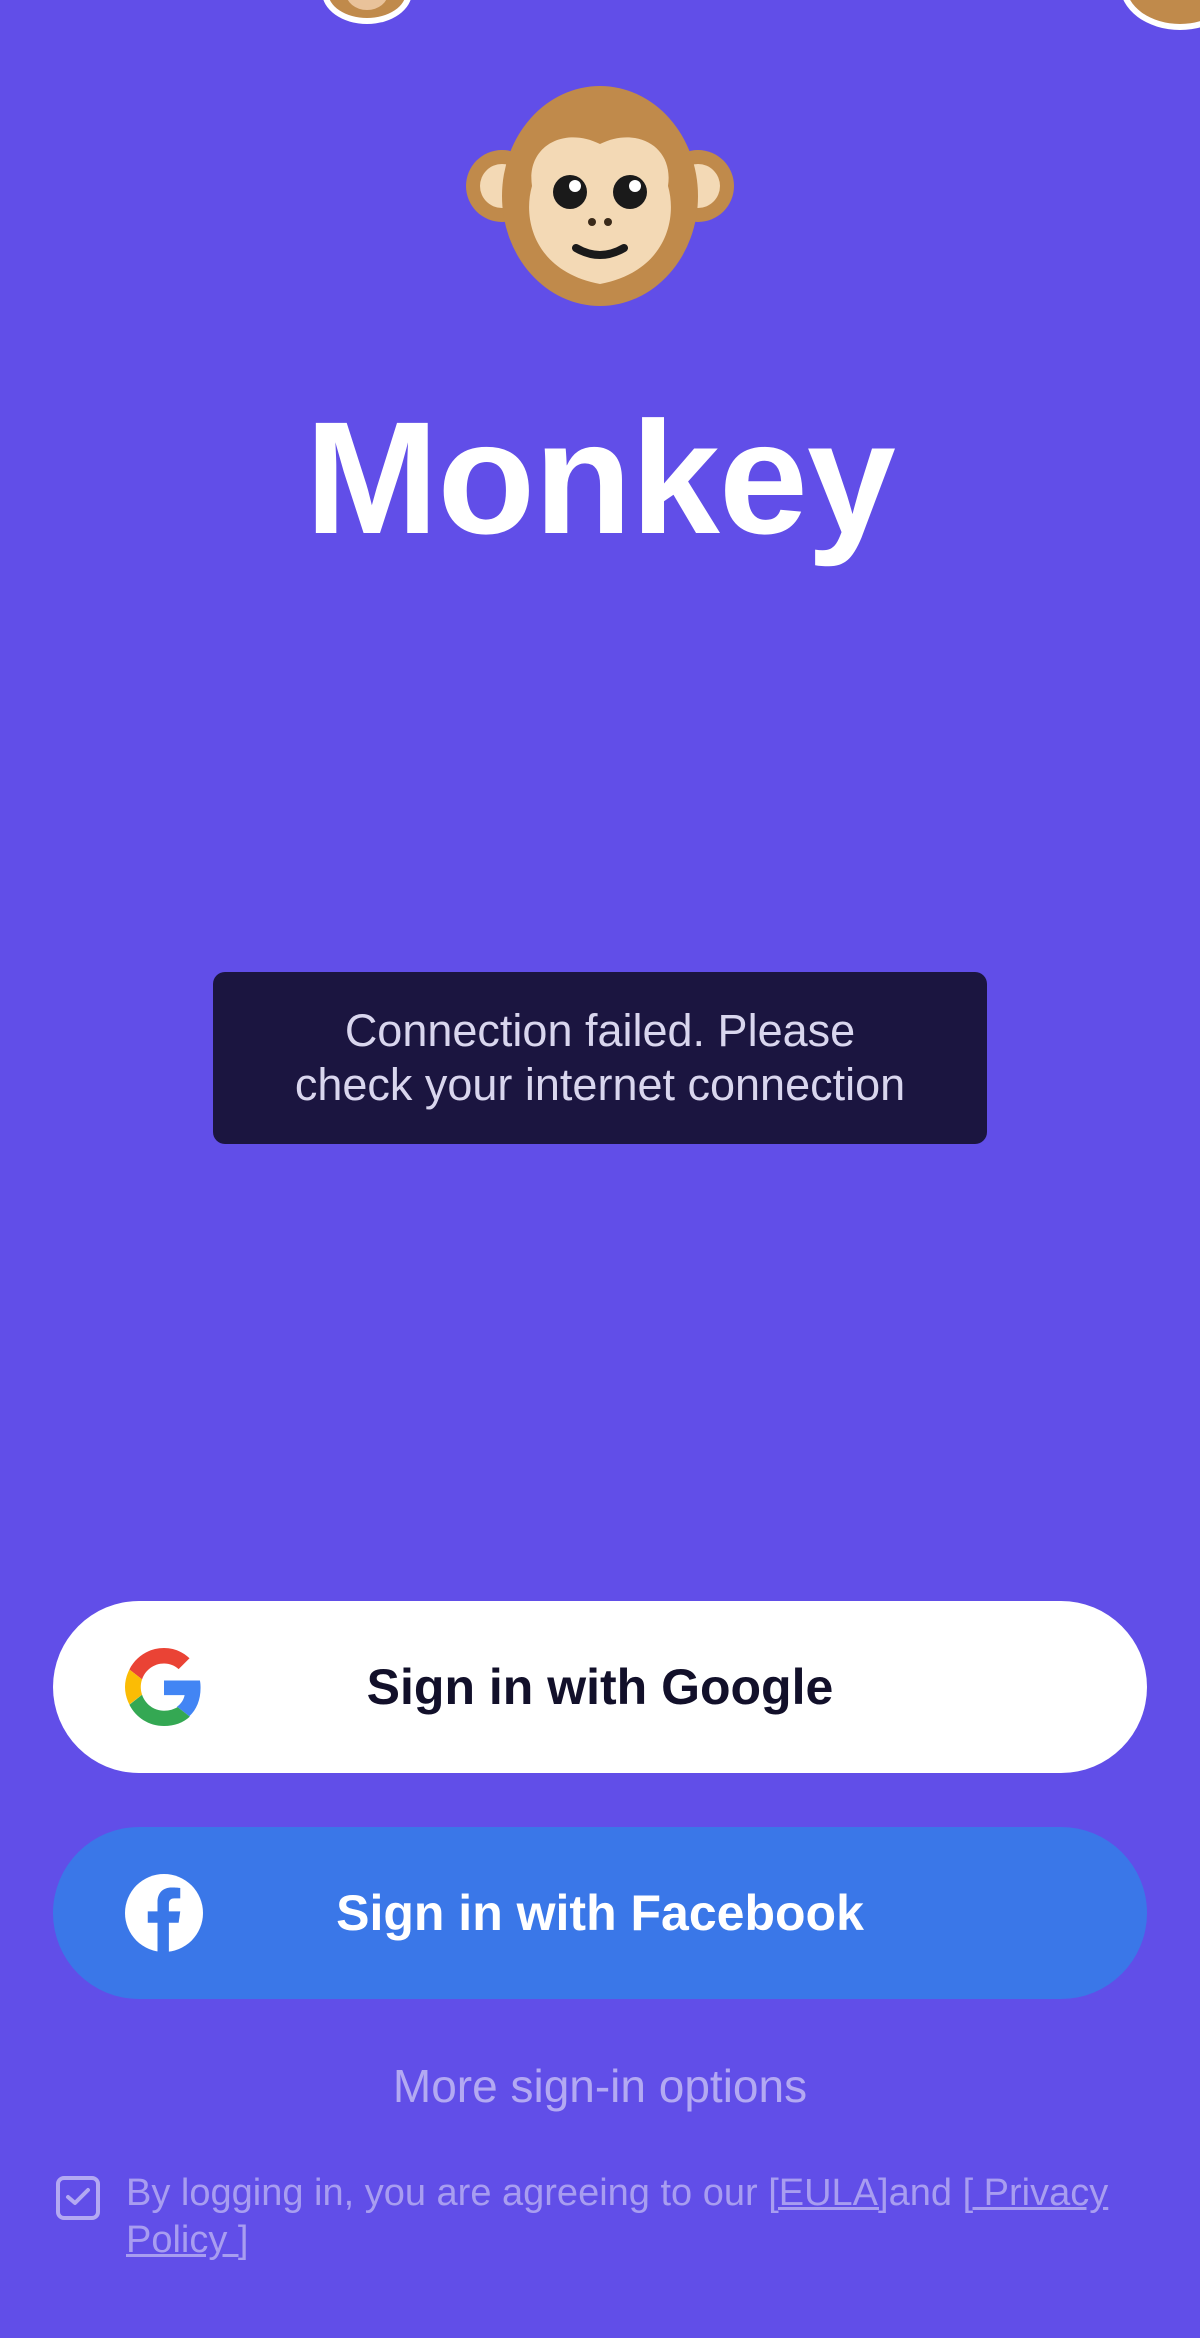  I want to click on sign-in-facebook-label: Sign in with Facebook, so click(600, 1913).